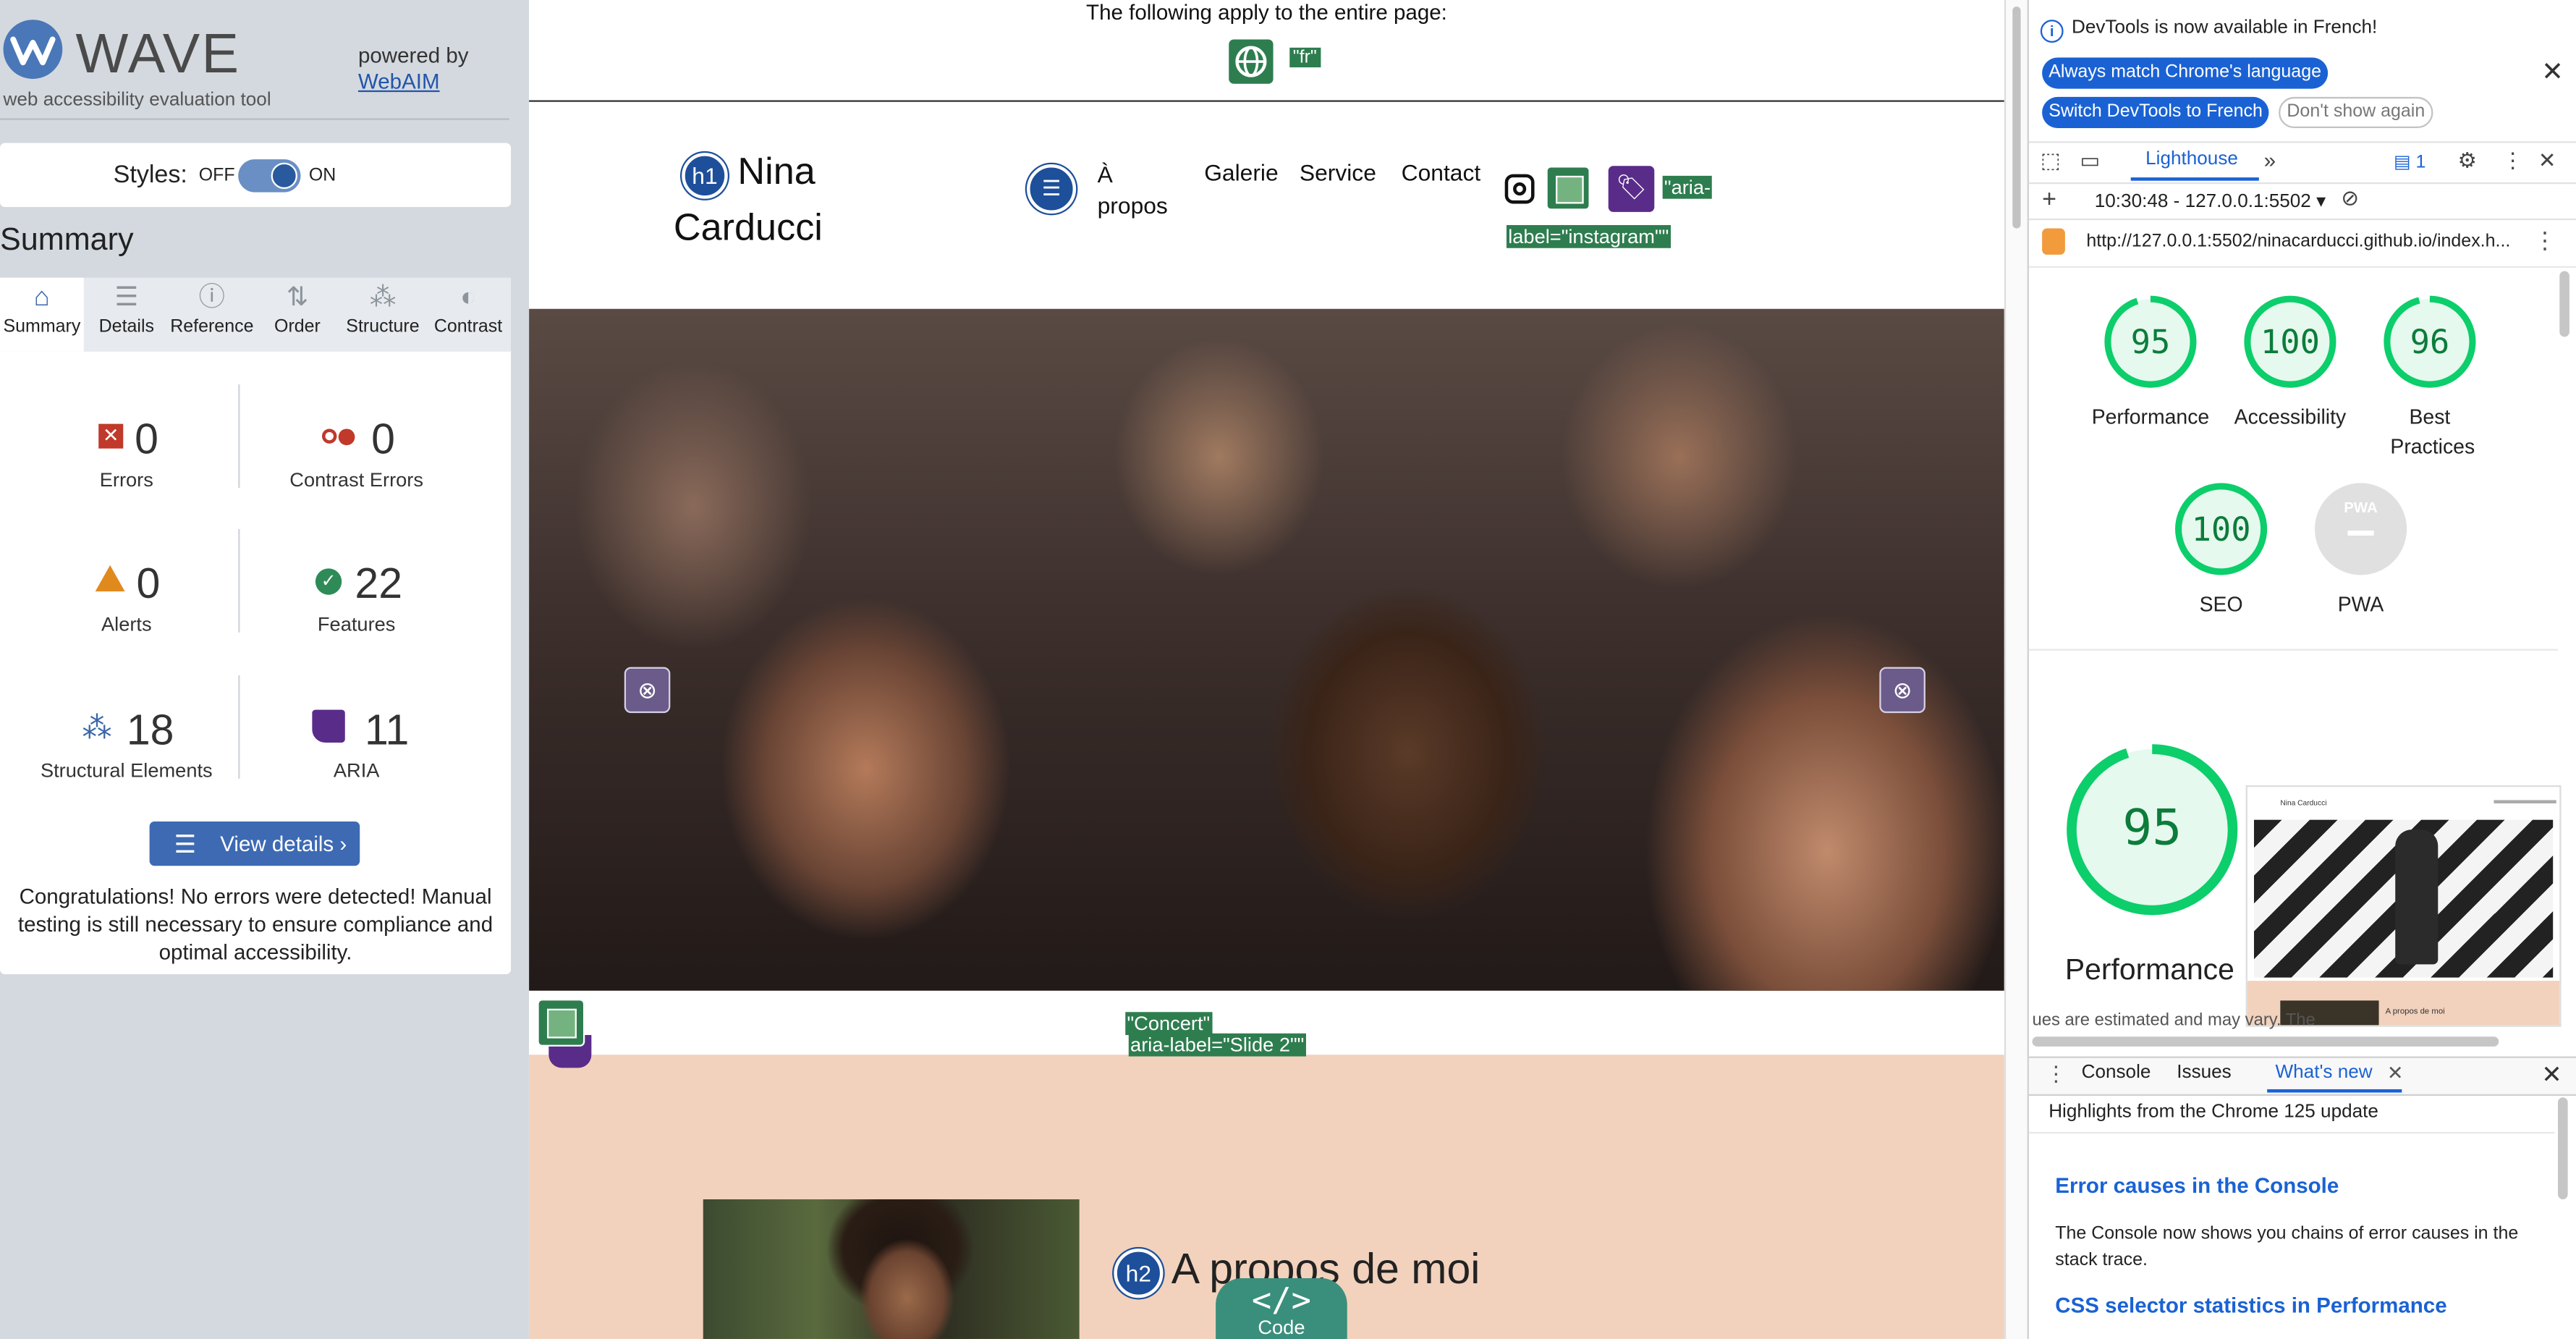  What do you see at coordinates (297, 315) in the screenshot?
I see `tab-order: ⇅ Order` at bounding box center [297, 315].